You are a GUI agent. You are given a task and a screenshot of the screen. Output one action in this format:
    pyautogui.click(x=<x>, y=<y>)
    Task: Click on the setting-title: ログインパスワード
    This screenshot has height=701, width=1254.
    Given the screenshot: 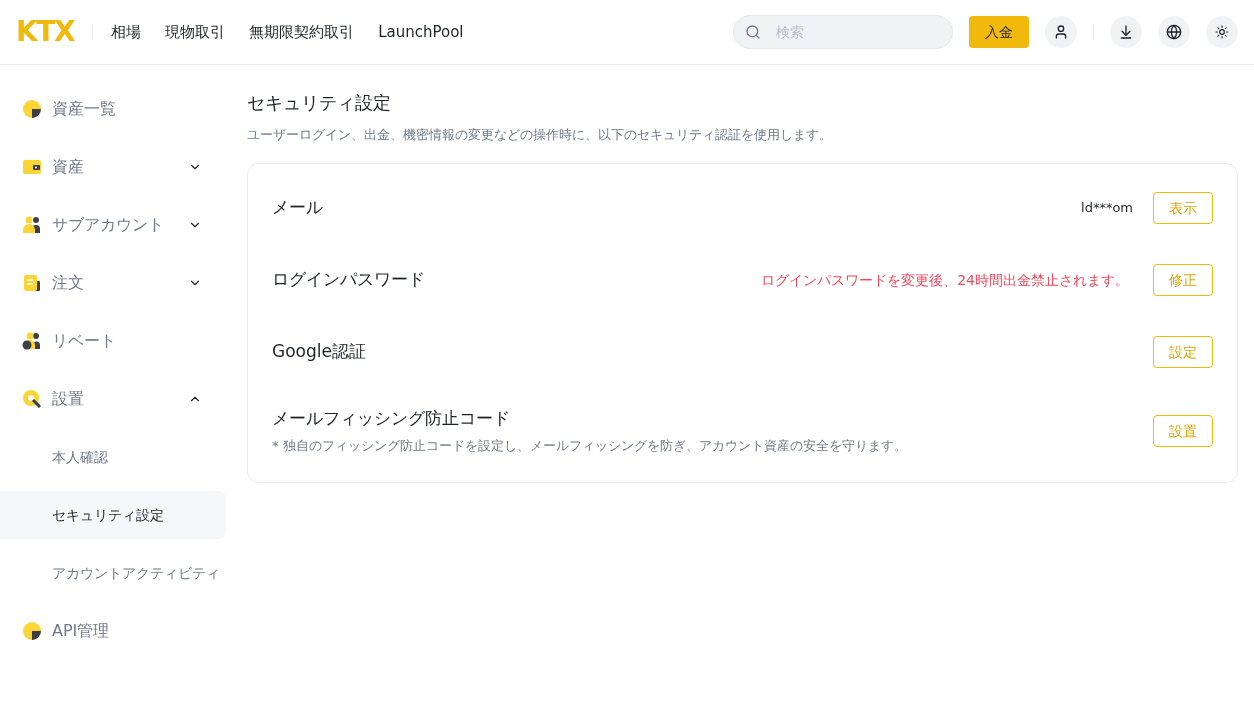 What is the action you would take?
    pyautogui.click(x=349, y=279)
    